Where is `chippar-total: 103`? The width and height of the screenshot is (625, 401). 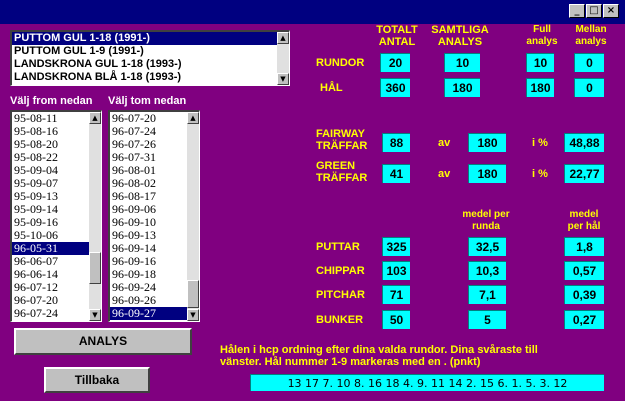 chippar-total: 103 is located at coordinates (396, 270).